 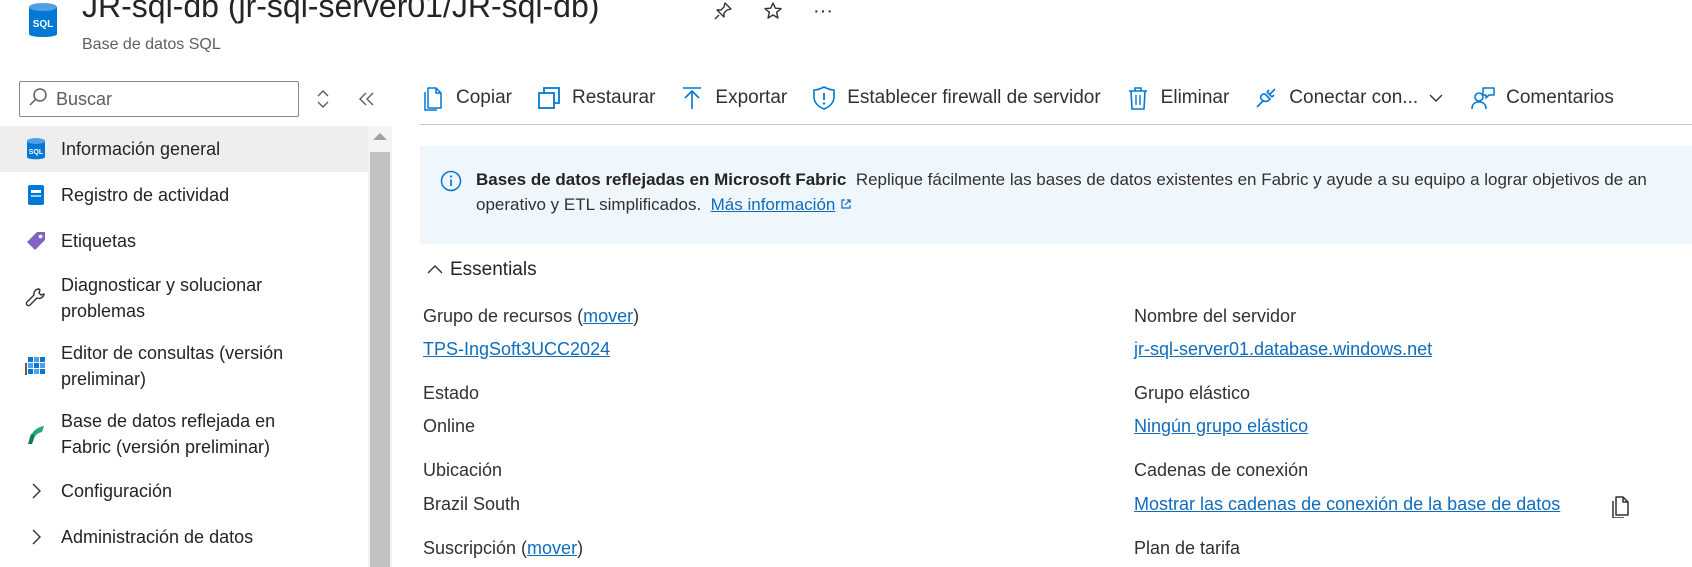 I want to click on restore-button: Restaurar, so click(x=595, y=98).